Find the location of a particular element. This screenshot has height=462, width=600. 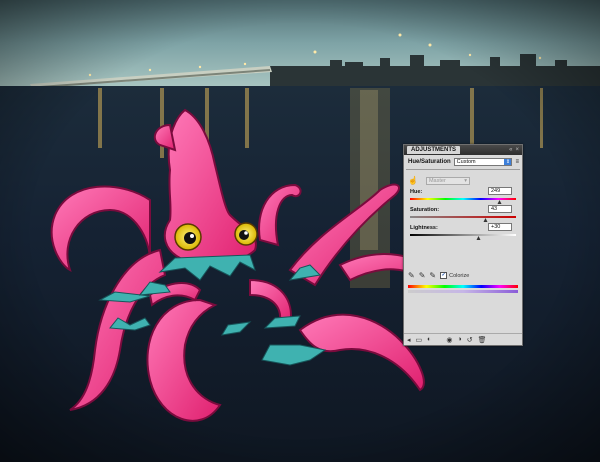

preset-row: Hue/Saturation Custom ⇕ ≡ is located at coordinates (463, 161).